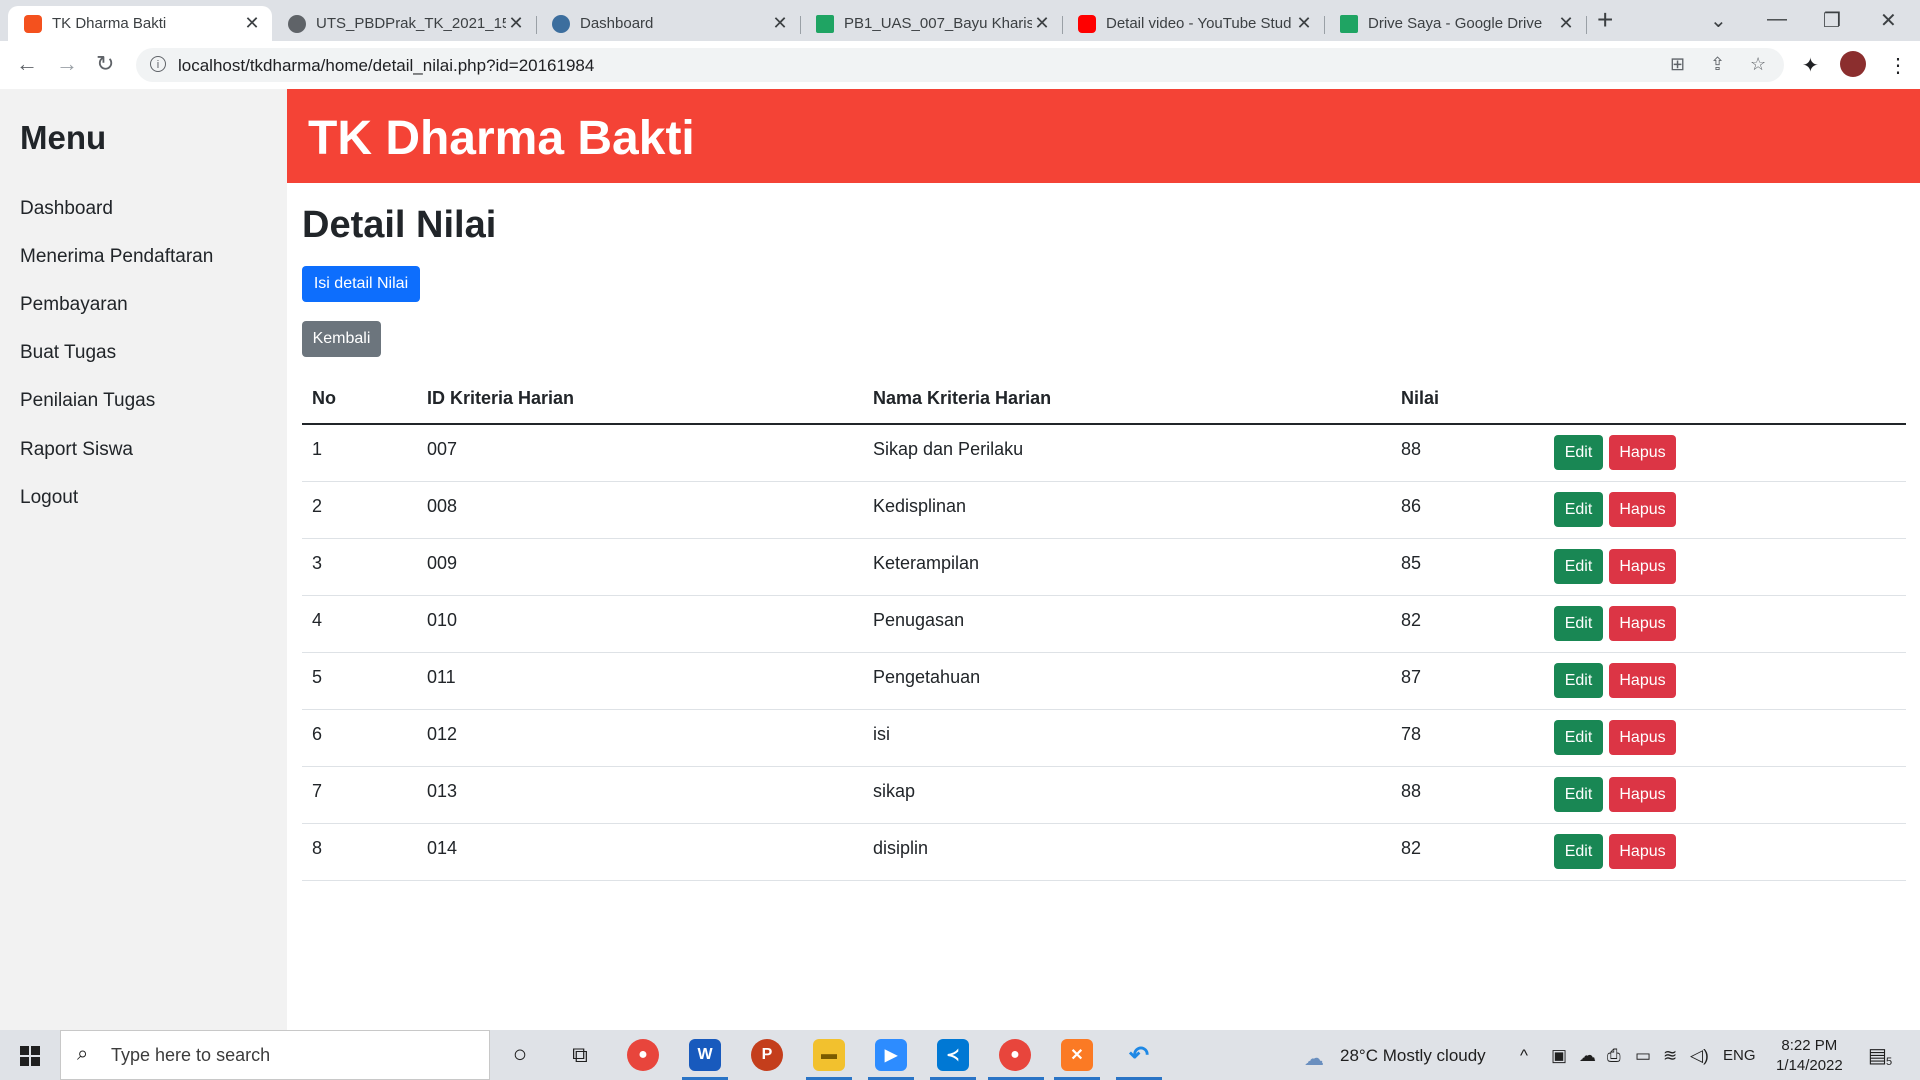 Image resolution: width=1920 pixels, height=1080 pixels. I want to click on word-icon: W, so click(705, 1055).